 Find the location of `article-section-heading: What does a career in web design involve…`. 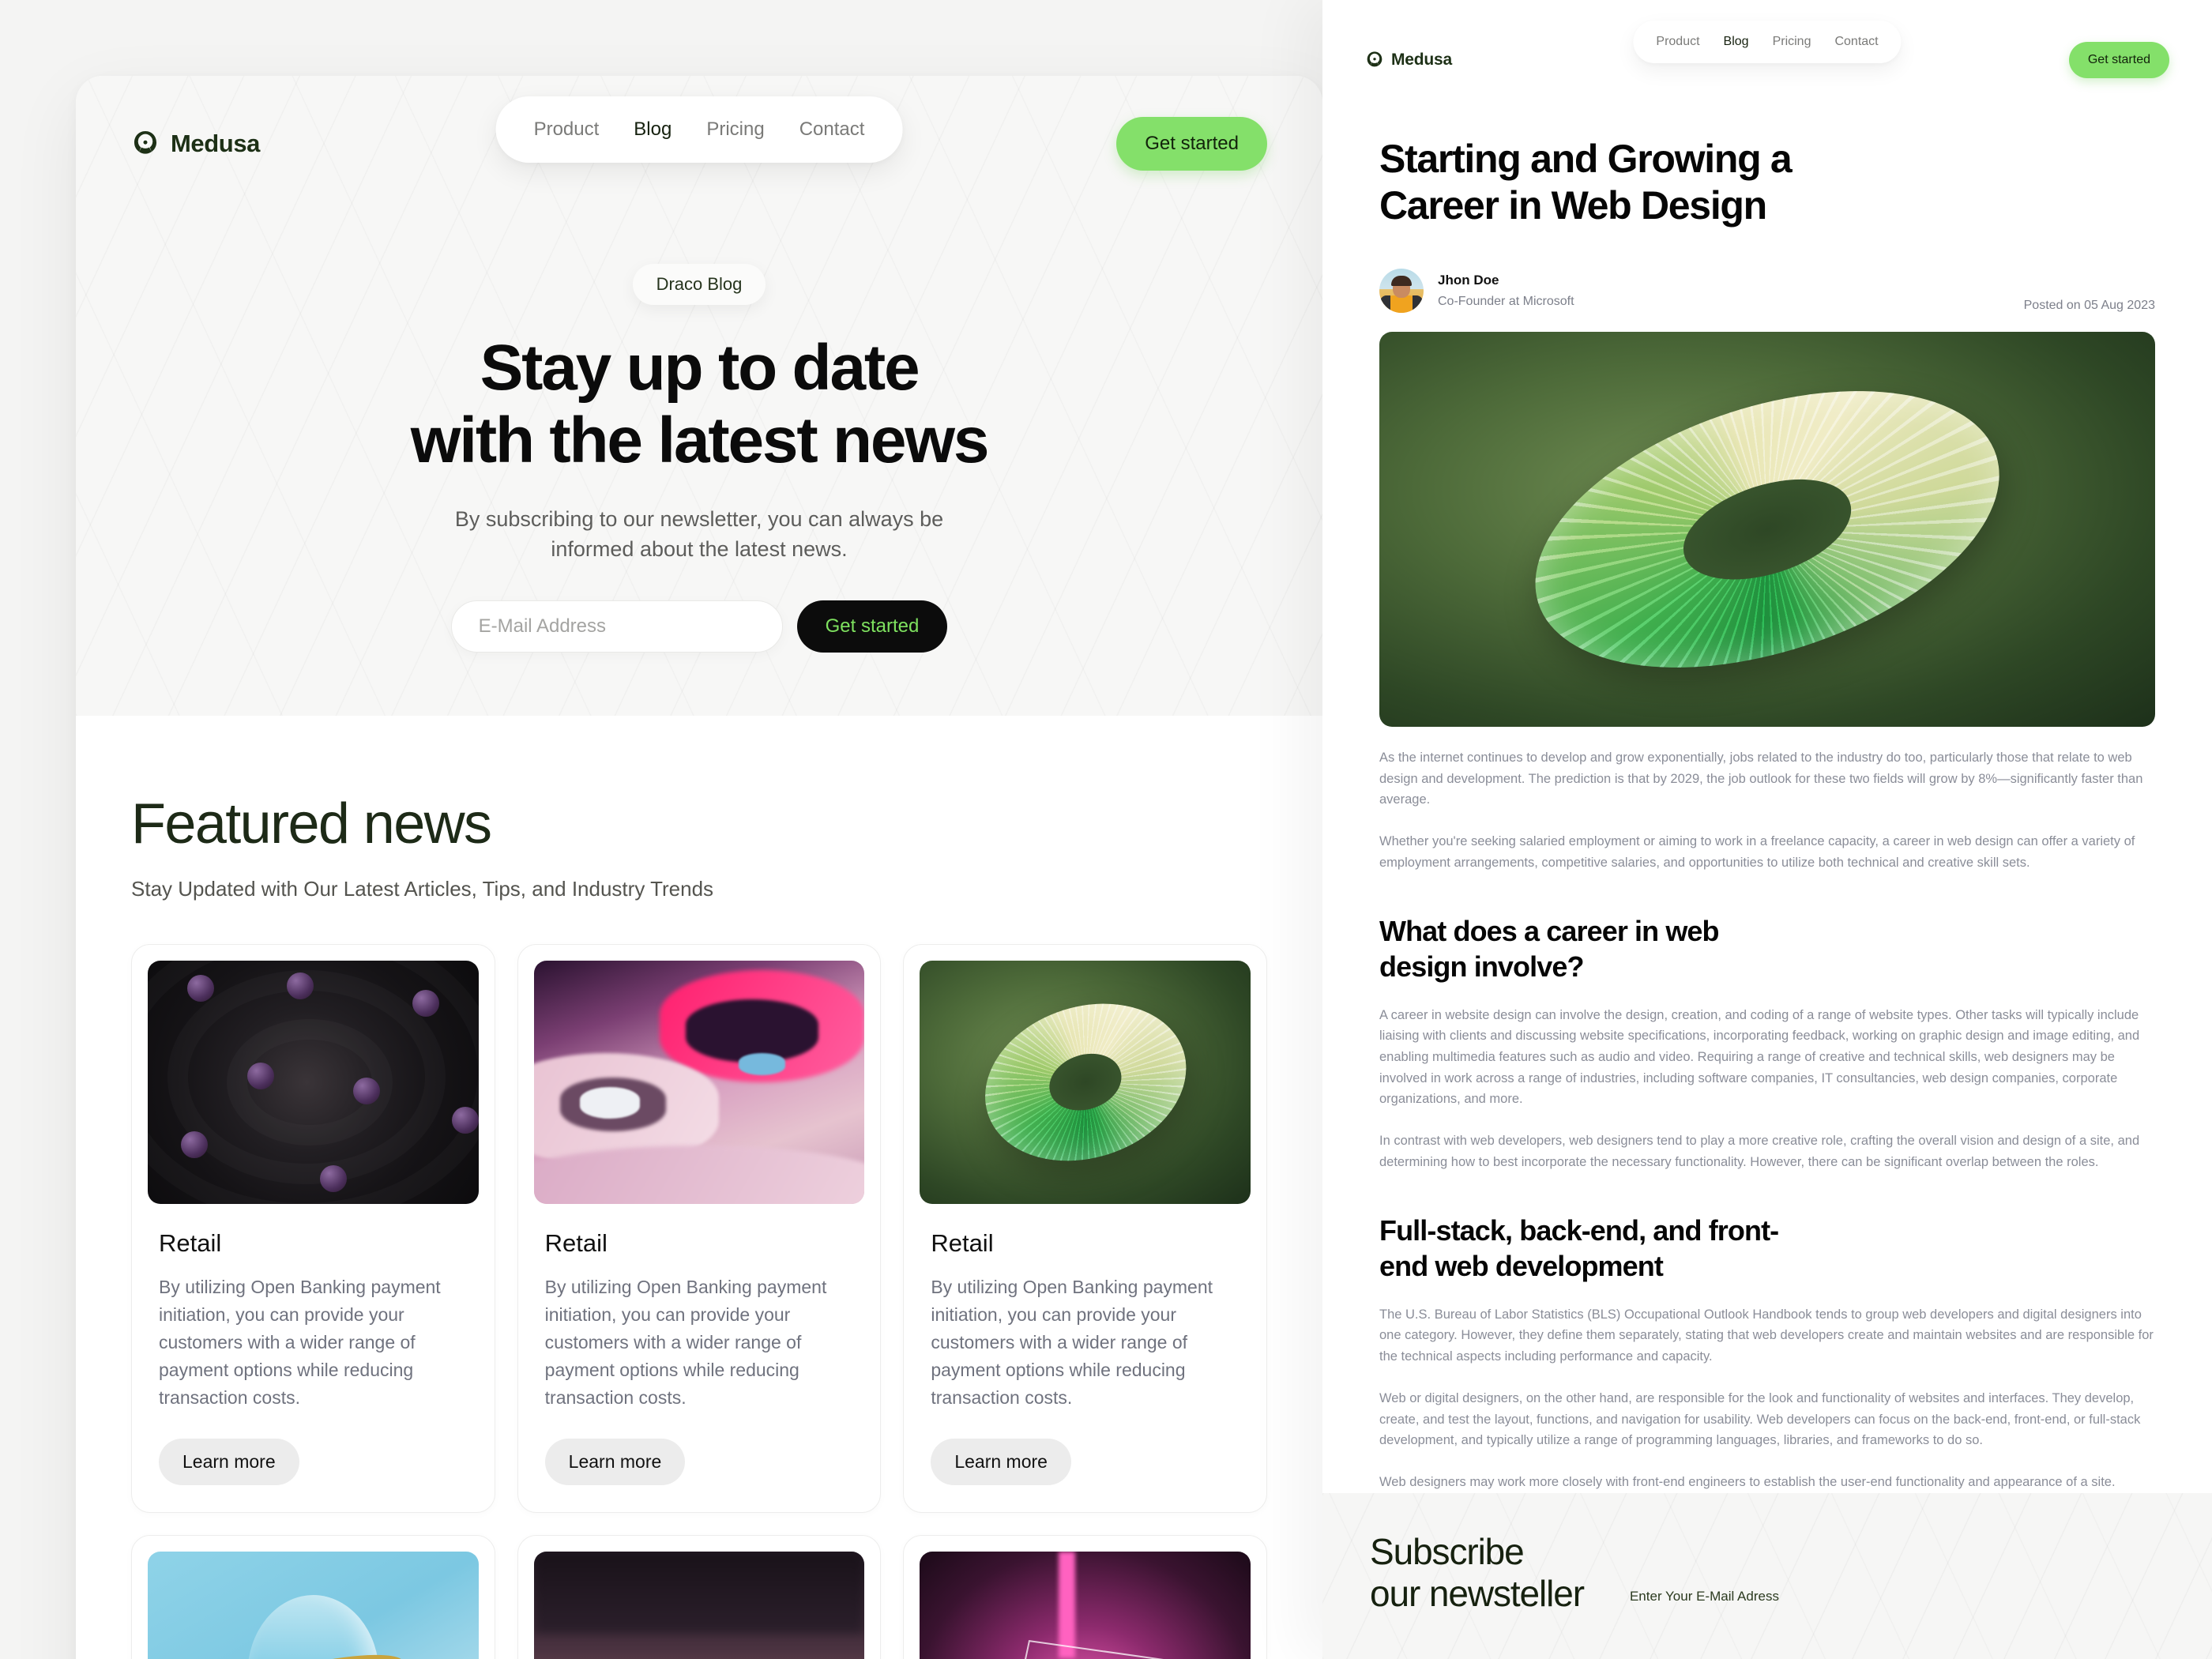

article-section-heading: What does a career in web design involve… is located at coordinates (1767, 948).